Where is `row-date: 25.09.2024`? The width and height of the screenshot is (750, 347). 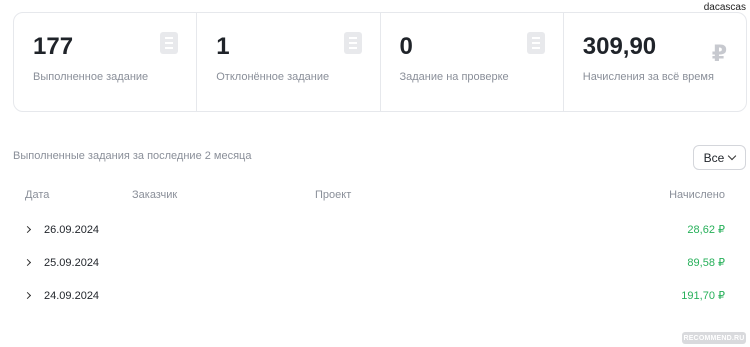 row-date: 25.09.2024 is located at coordinates (72, 262).